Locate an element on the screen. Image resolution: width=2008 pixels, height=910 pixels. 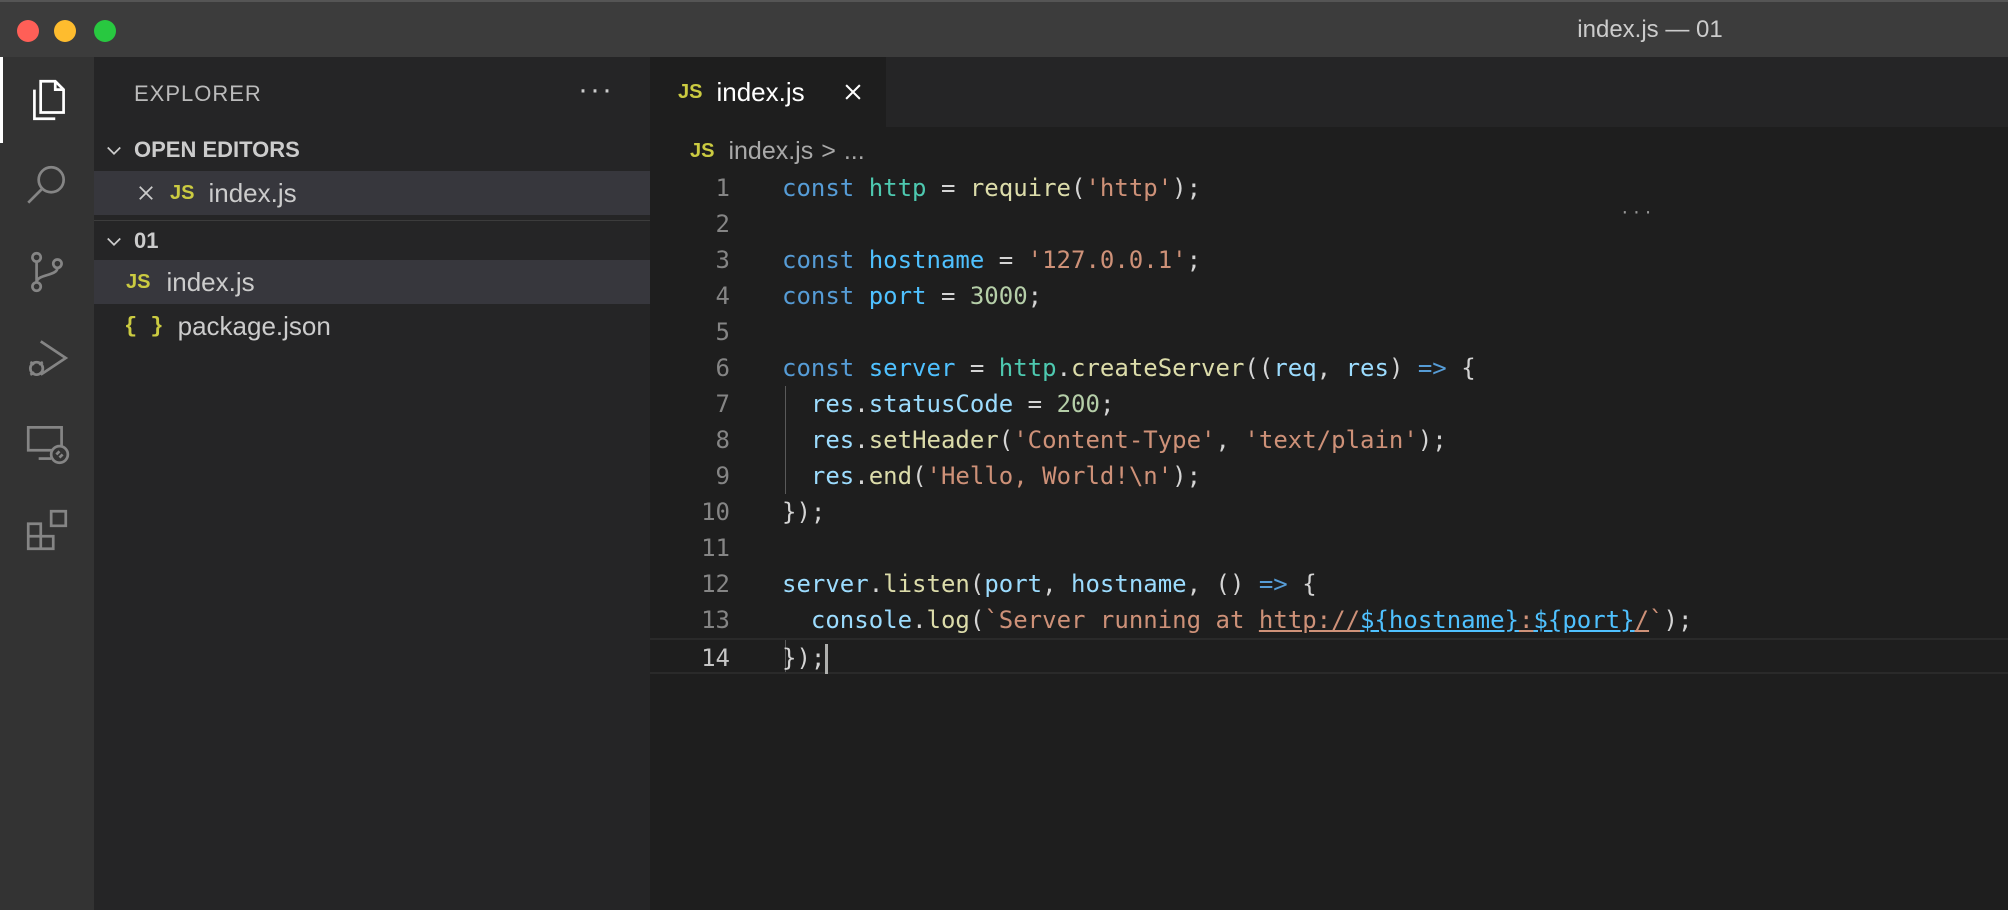
extensions-icon is located at coordinates (47, 530).